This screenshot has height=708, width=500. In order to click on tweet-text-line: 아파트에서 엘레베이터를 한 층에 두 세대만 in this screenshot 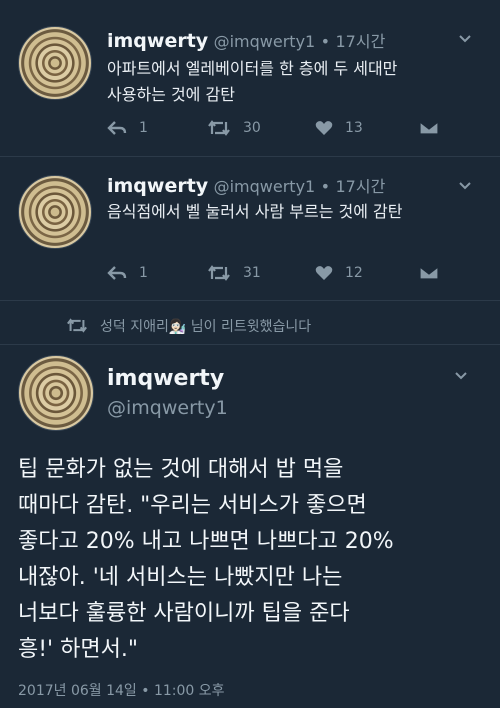, I will do `click(252, 68)`.